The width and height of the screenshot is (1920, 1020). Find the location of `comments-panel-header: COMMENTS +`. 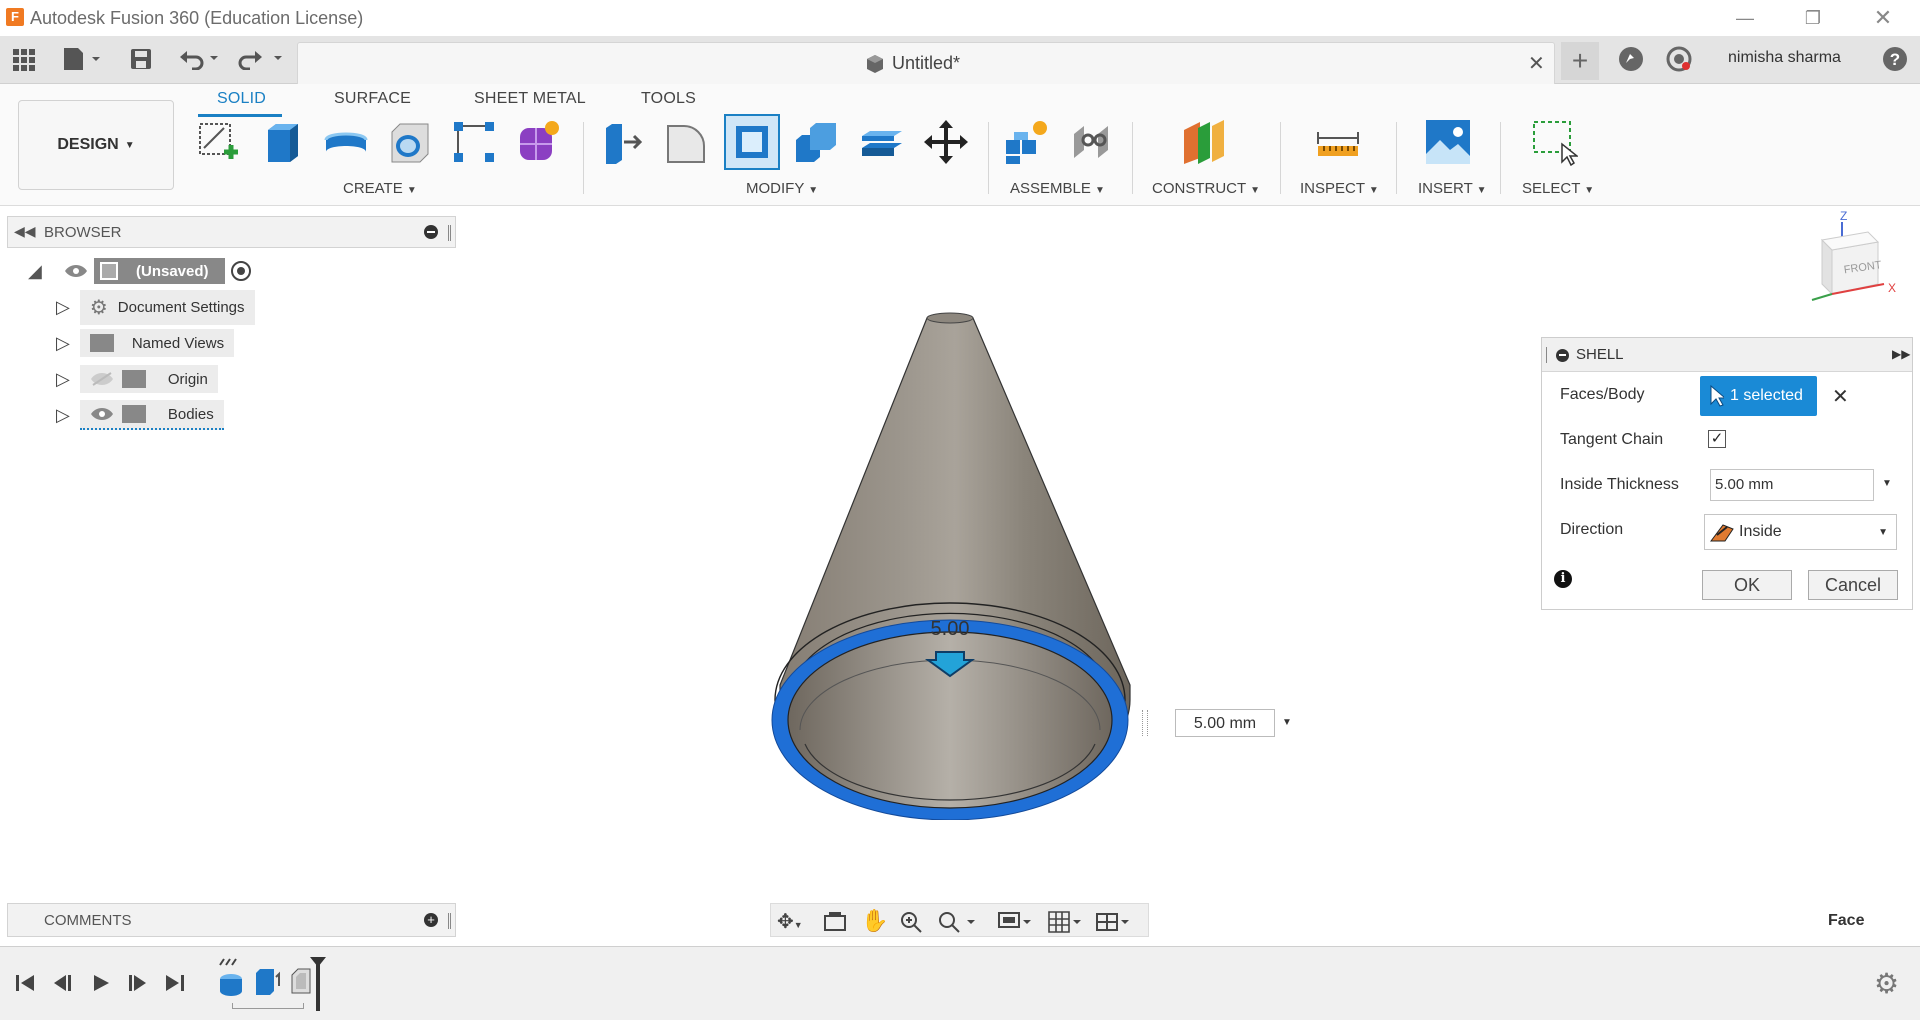

comments-panel-header: COMMENTS + is located at coordinates (231, 920).